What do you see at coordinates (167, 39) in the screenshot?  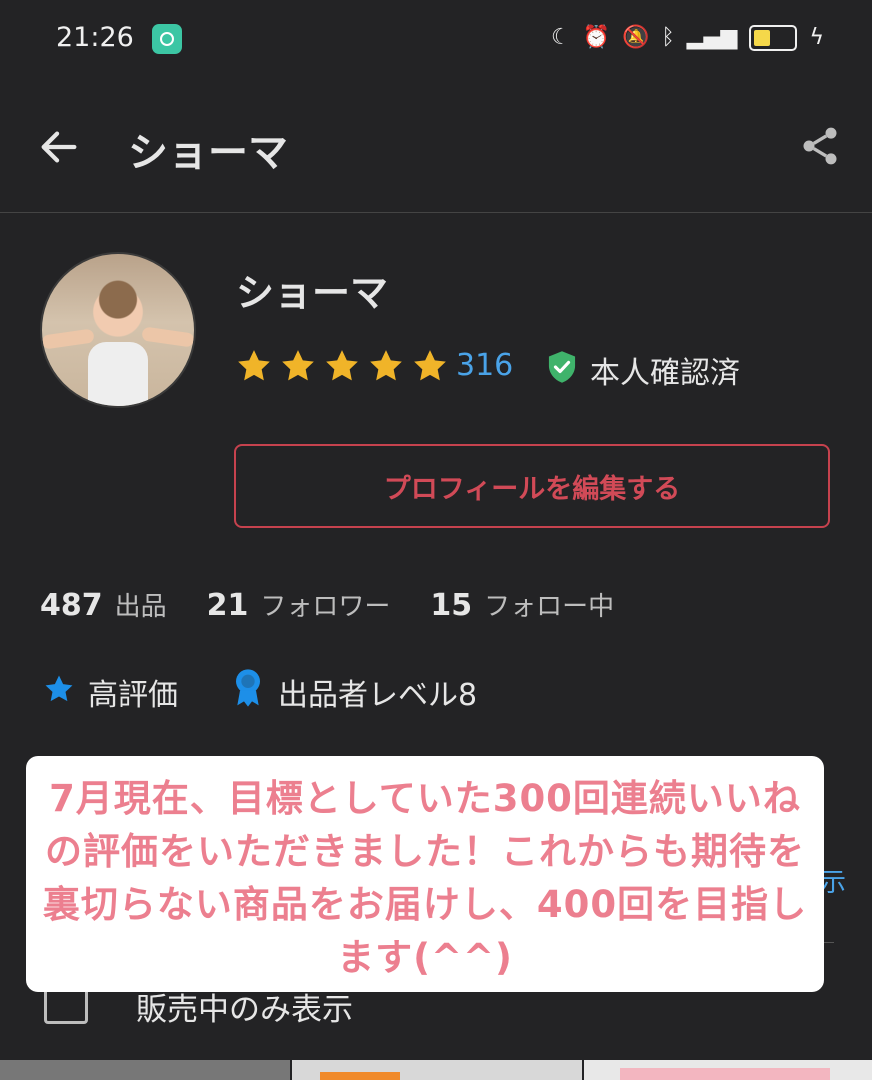 I see `app-notification-icon` at bounding box center [167, 39].